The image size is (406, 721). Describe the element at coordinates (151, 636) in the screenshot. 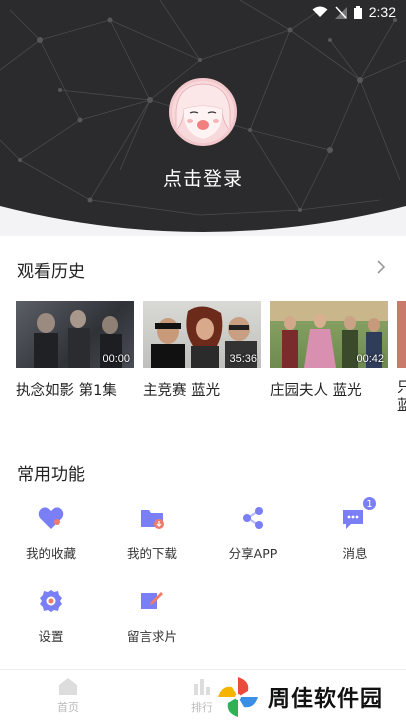

I see `function-label: 留言求片` at that location.